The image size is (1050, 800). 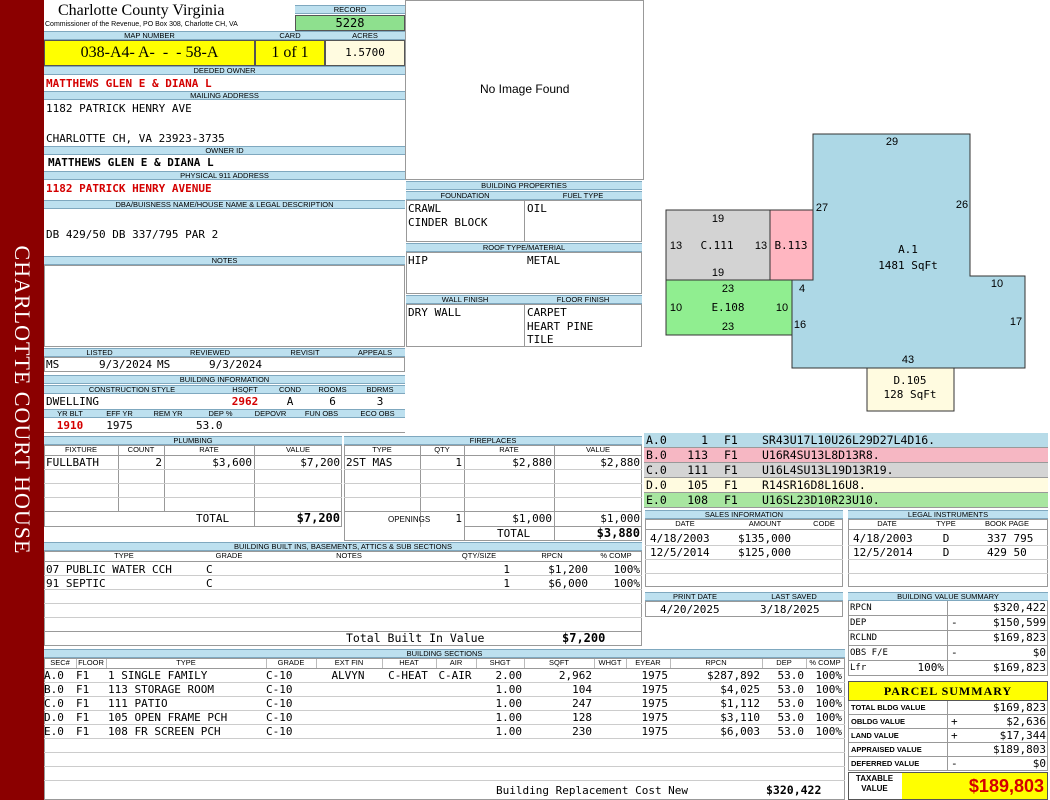 What do you see at coordinates (458, 518) in the screenshot?
I see `openings-qty: 1` at bounding box center [458, 518].